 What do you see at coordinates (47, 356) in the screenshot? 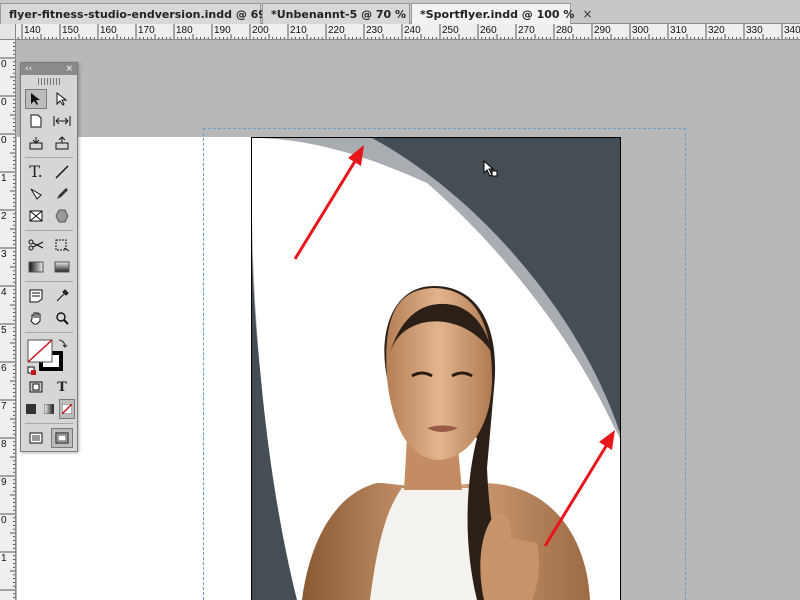
I see `fill-stroke-swatch` at bounding box center [47, 356].